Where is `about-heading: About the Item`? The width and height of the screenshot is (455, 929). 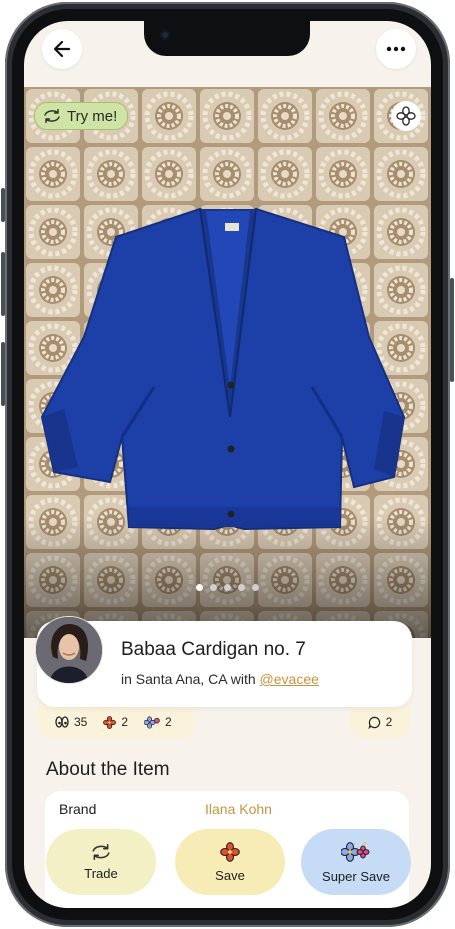
about-heading: About the Item is located at coordinates (108, 769).